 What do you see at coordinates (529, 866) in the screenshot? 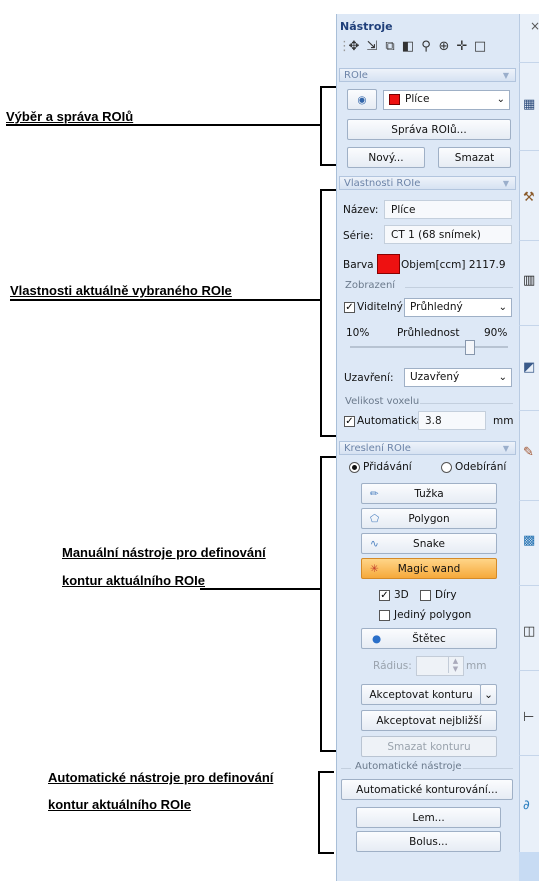
I see `side-tab-active` at bounding box center [529, 866].